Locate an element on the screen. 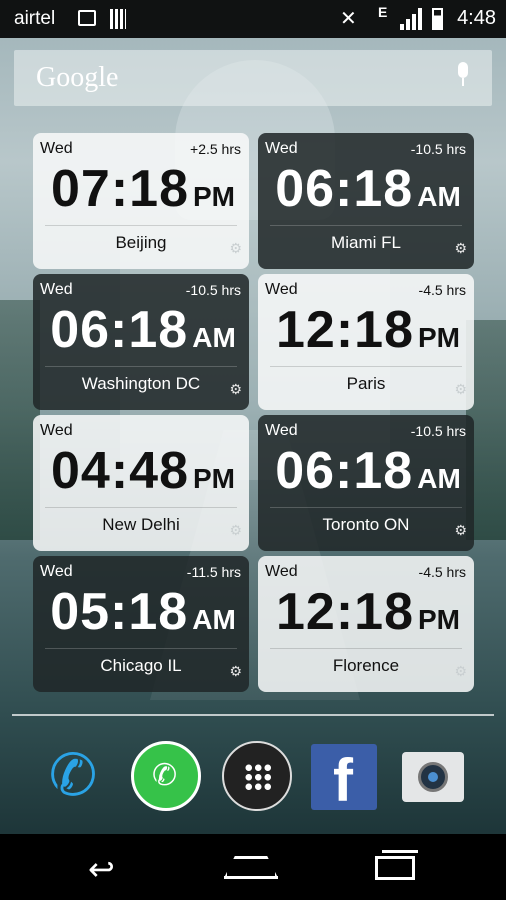  widget-offset: +2.5 hrs is located at coordinates (215, 149).